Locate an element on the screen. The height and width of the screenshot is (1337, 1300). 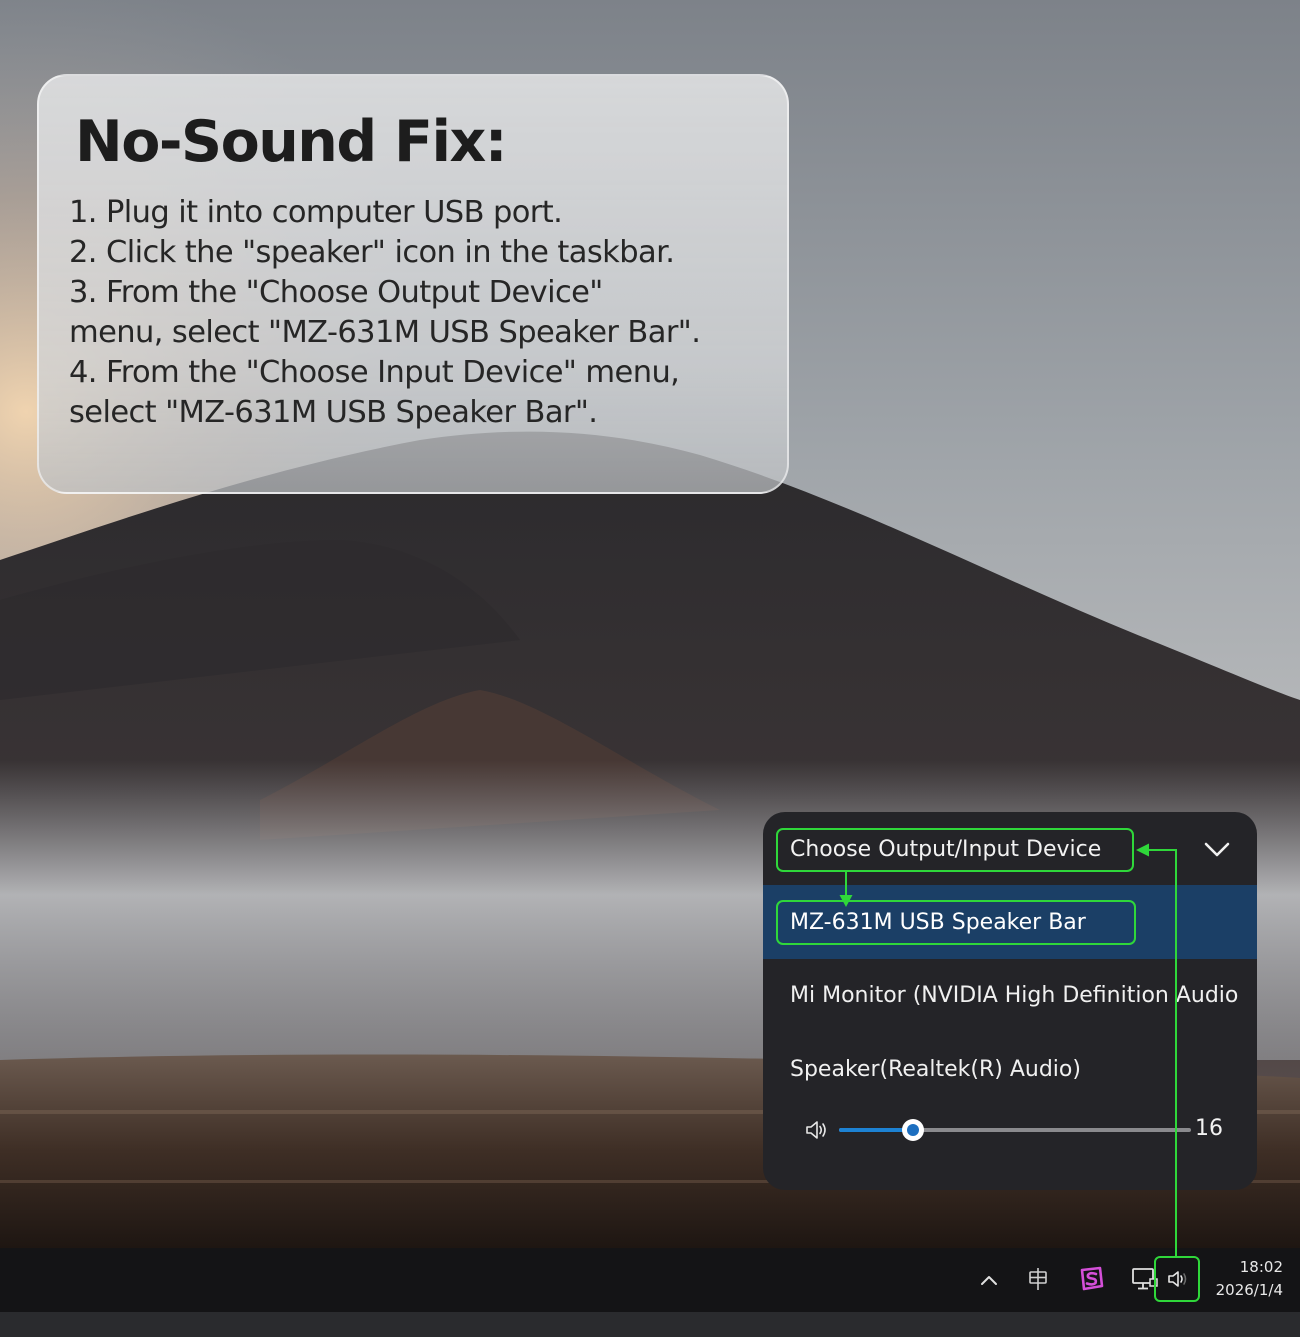
volume-slider is located at coordinates (1015, 1130).